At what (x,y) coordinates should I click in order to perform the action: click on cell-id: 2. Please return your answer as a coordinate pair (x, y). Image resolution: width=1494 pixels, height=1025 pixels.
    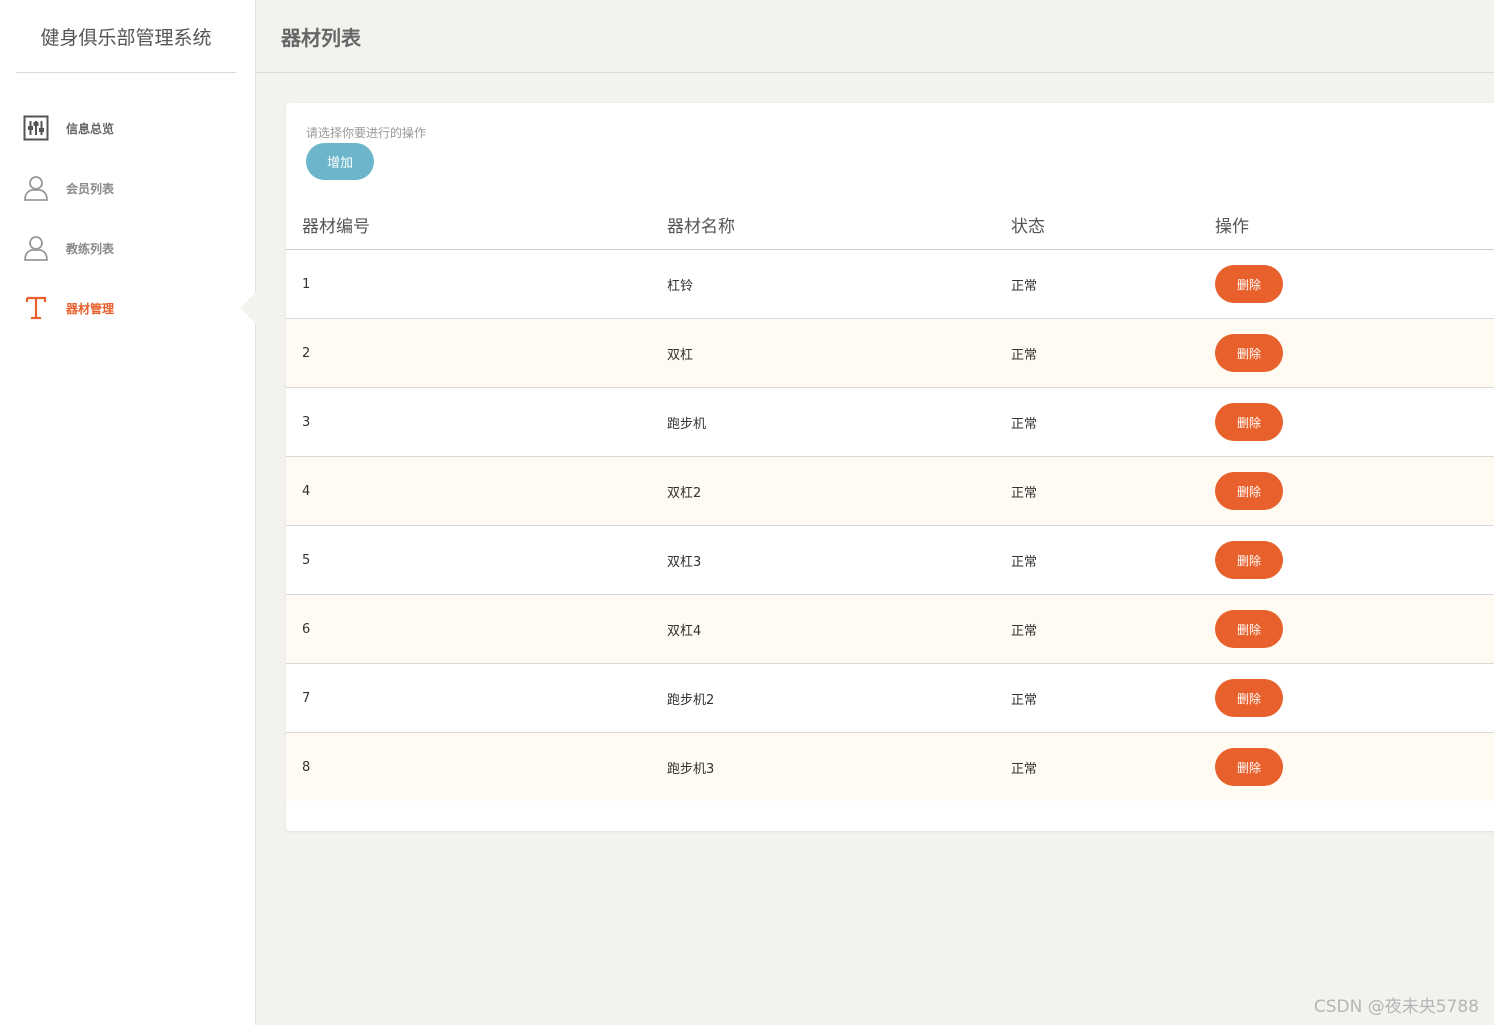
    Looking at the image, I should click on (468, 353).